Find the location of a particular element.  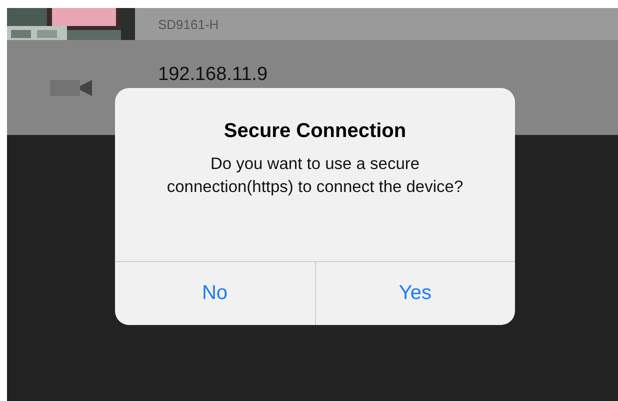

device-row: SD9161-H is located at coordinates (312, 24).